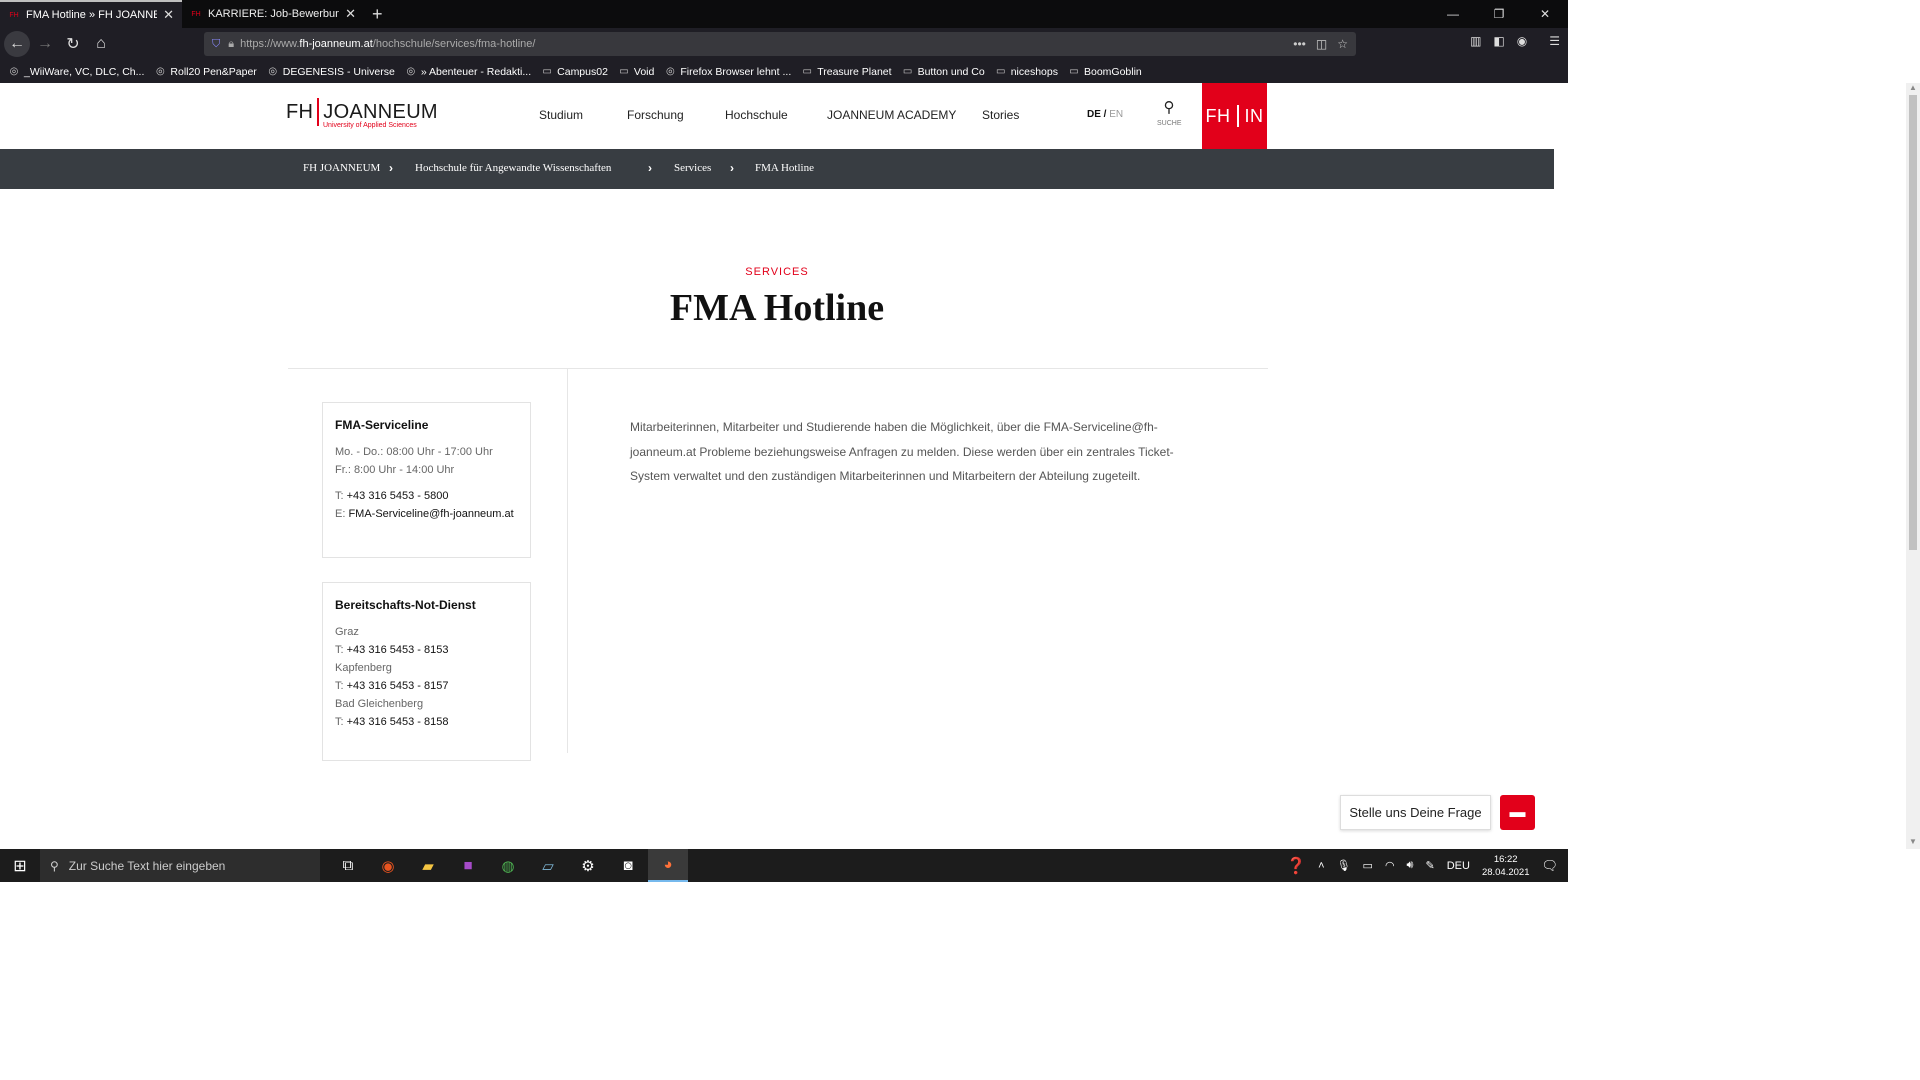  Describe the element at coordinates (891, 115) in the screenshot. I see `nav-joanneum-academy: JOANNEUM ACADEMY` at that location.